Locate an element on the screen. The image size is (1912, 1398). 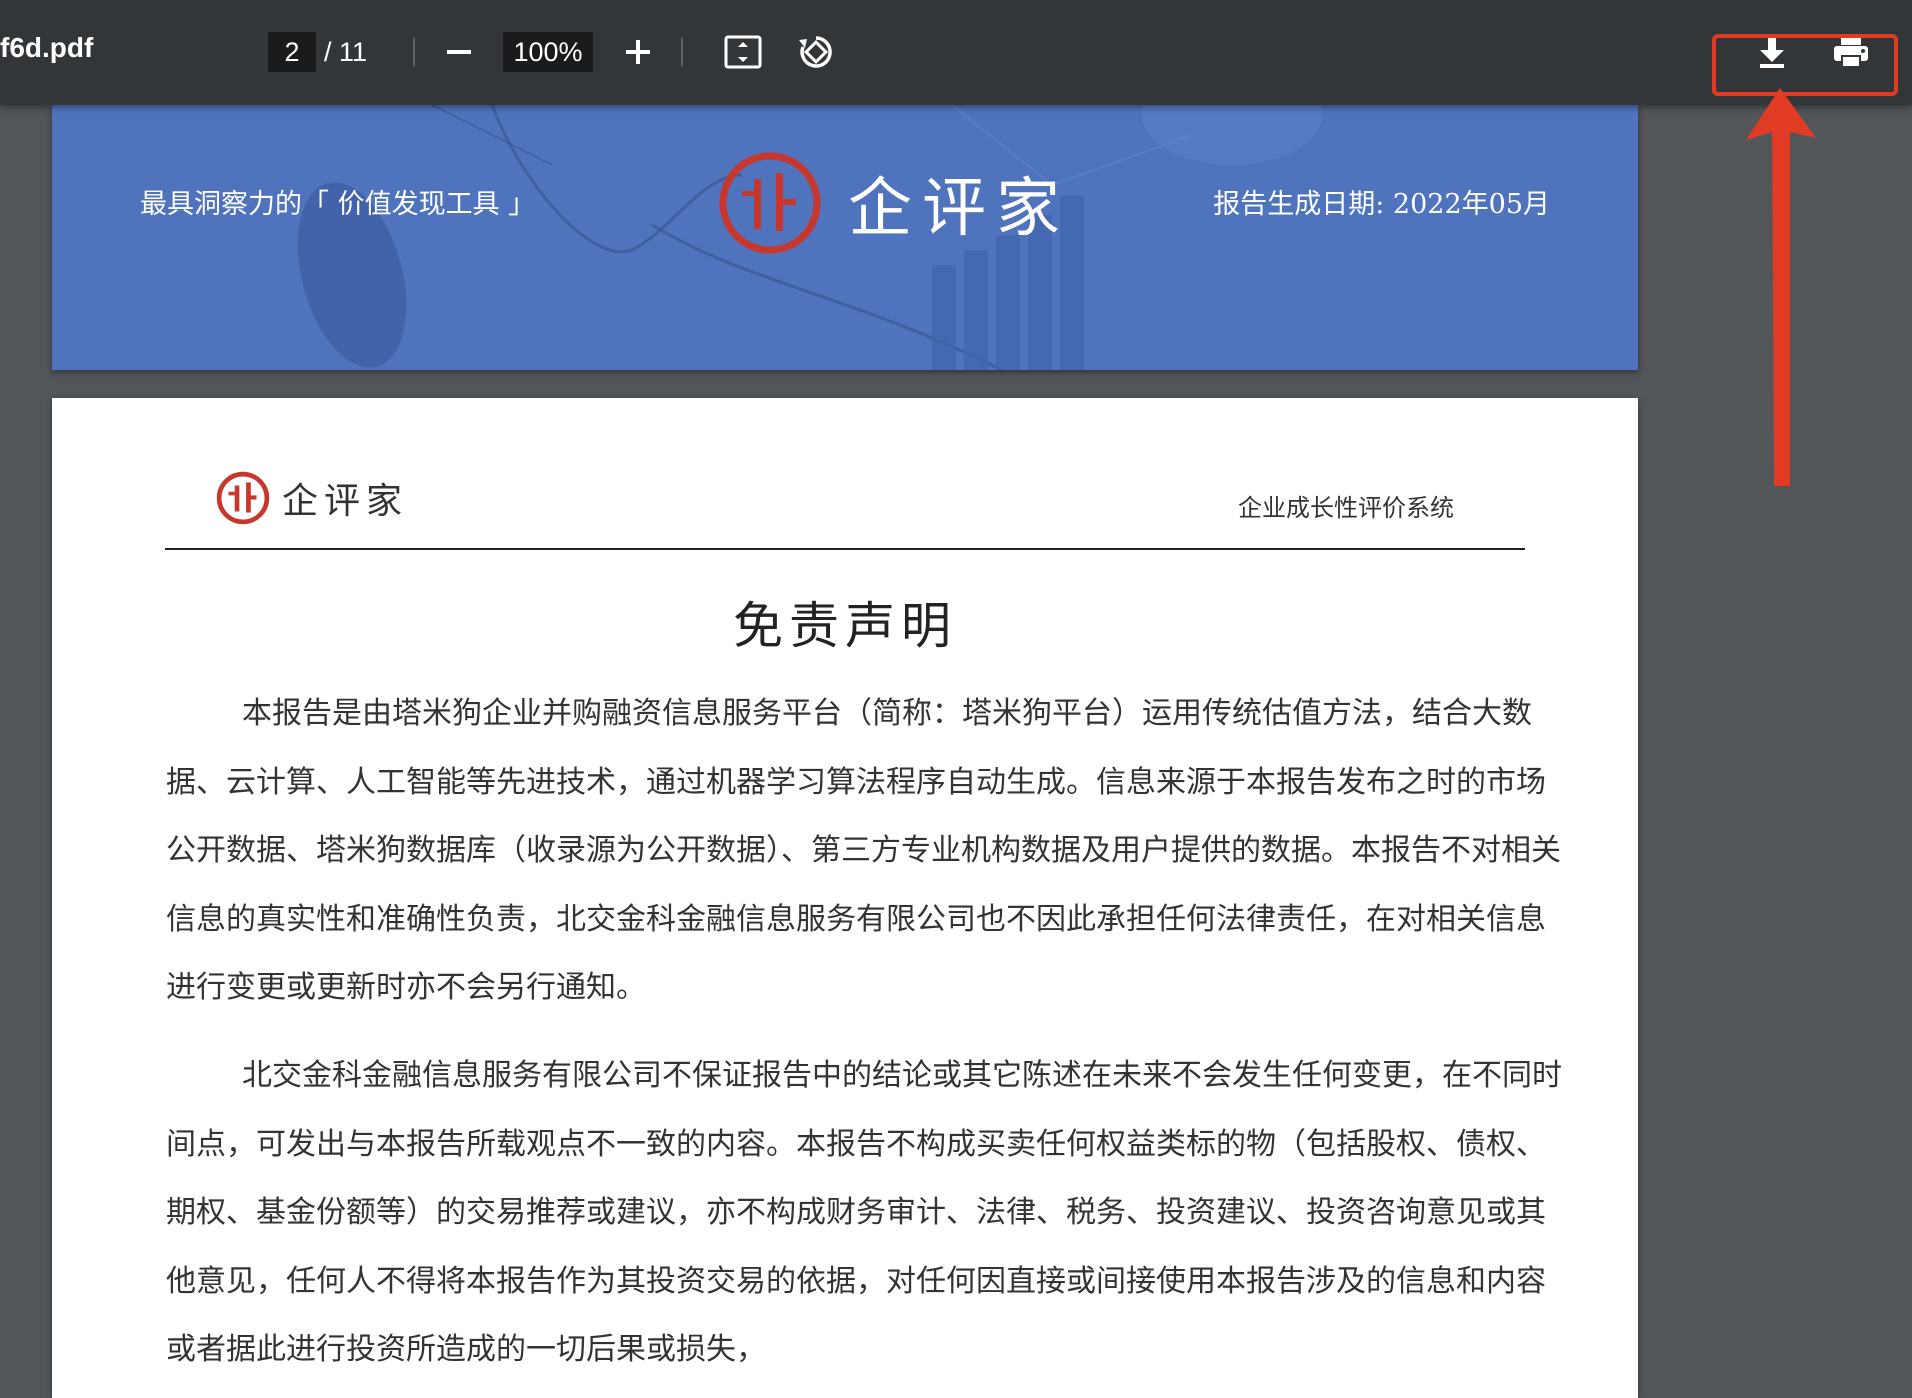
annotation-arrow-icon is located at coordinates (1781, 287).